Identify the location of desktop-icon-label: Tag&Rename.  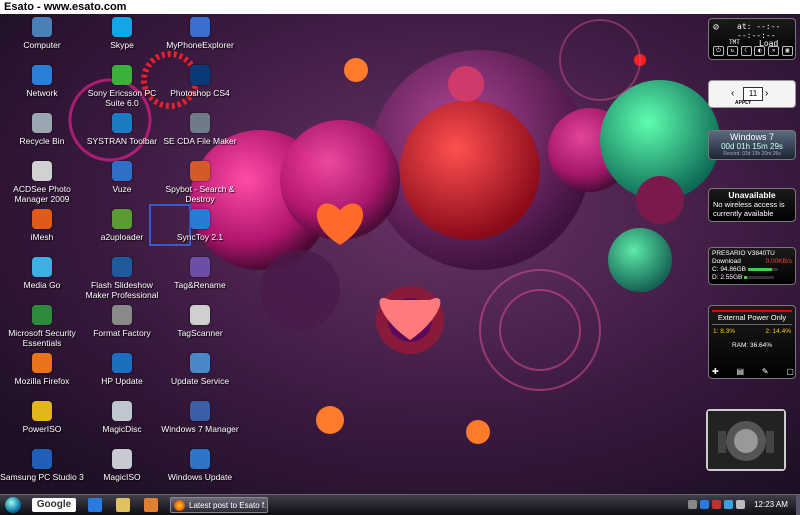
(200, 285).